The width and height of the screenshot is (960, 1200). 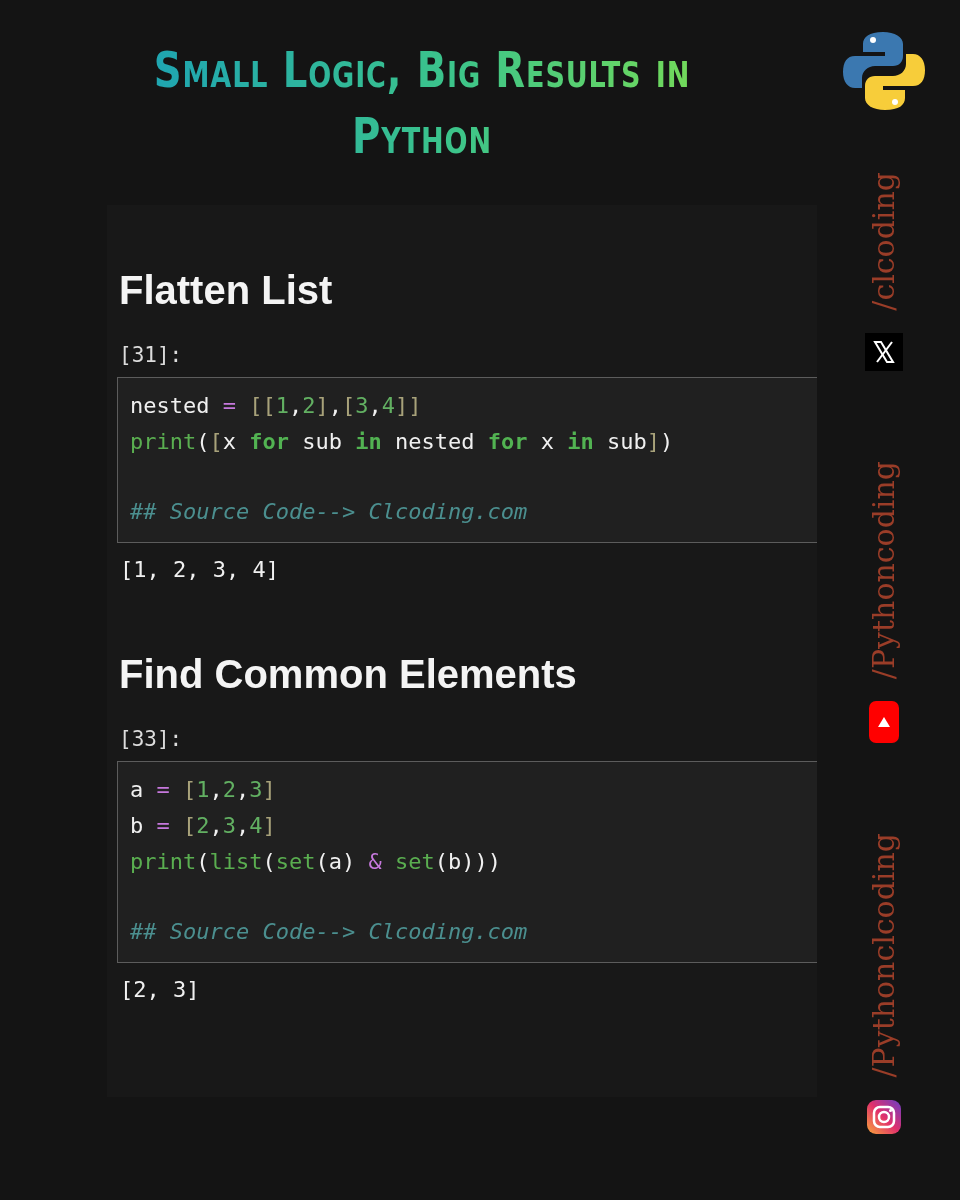 What do you see at coordinates (883, 1116) in the screenshot?
I see `camera-icon` at bounding box center [883, 1116].